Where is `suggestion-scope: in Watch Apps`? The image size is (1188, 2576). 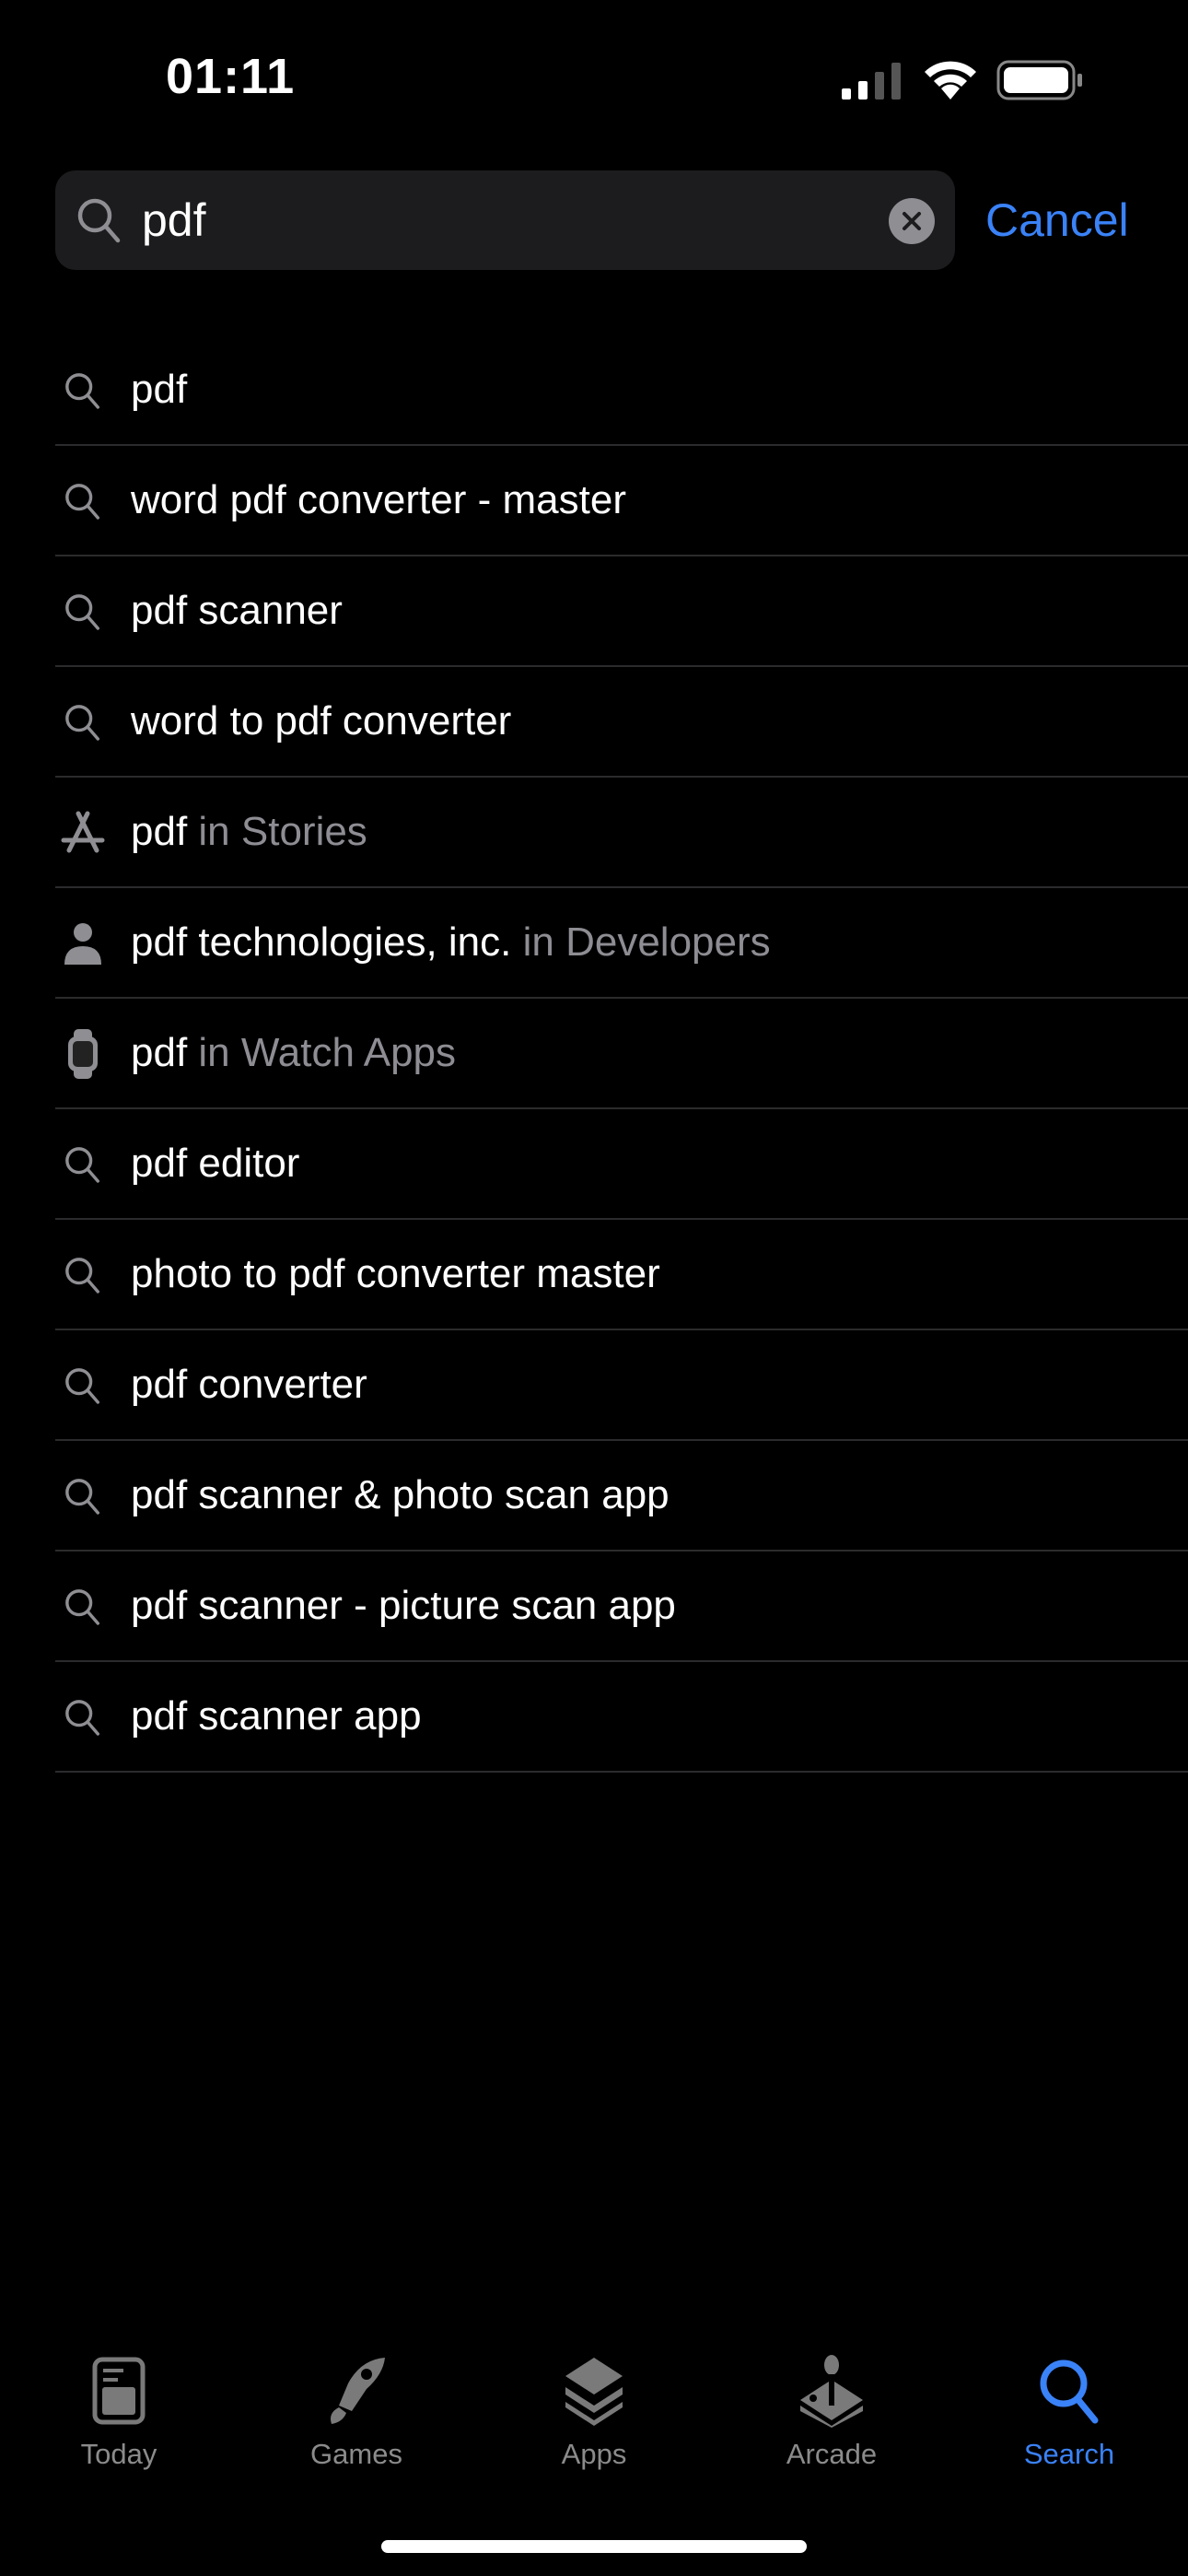 suggestion-scope: in Watch Apps is located at coordinates (322, 1052).